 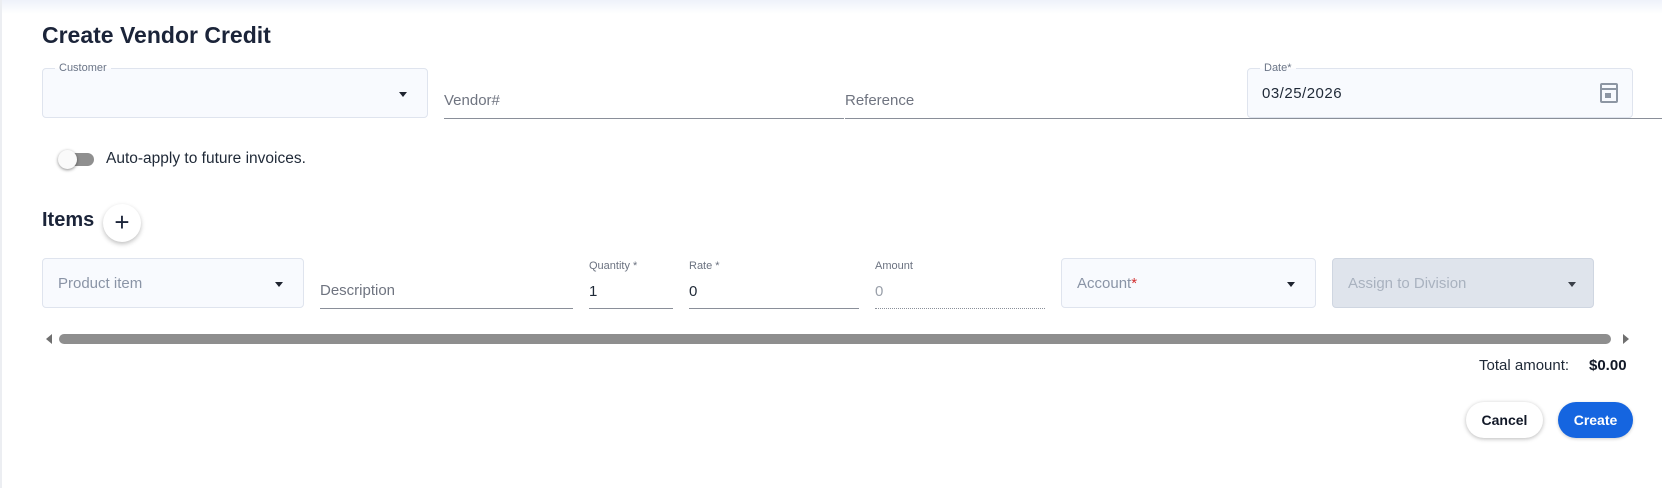 What do you see at coordinates (1595, 420) in the screenshot?
I see `create-button: Create` at bounding box center [1595, 420].